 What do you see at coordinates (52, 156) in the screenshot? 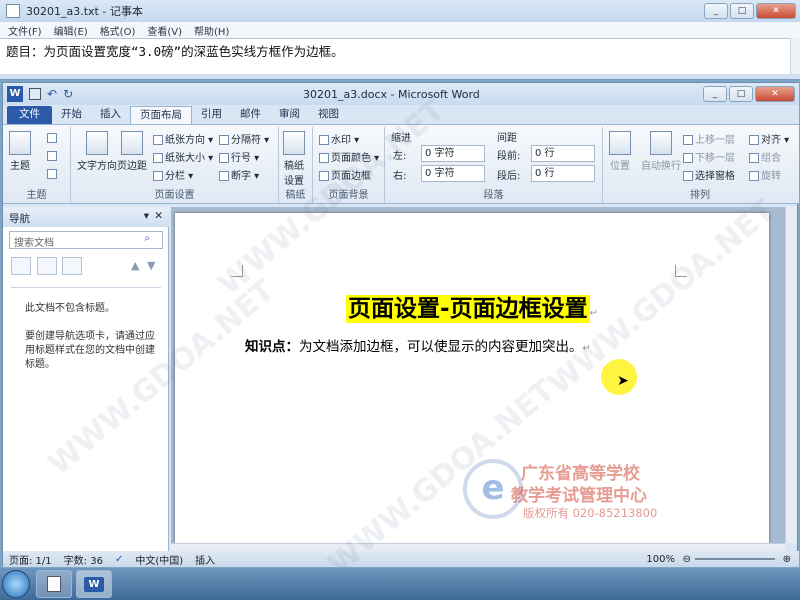
I see `theme-fonts-icon` at bounding box center [52, 156].